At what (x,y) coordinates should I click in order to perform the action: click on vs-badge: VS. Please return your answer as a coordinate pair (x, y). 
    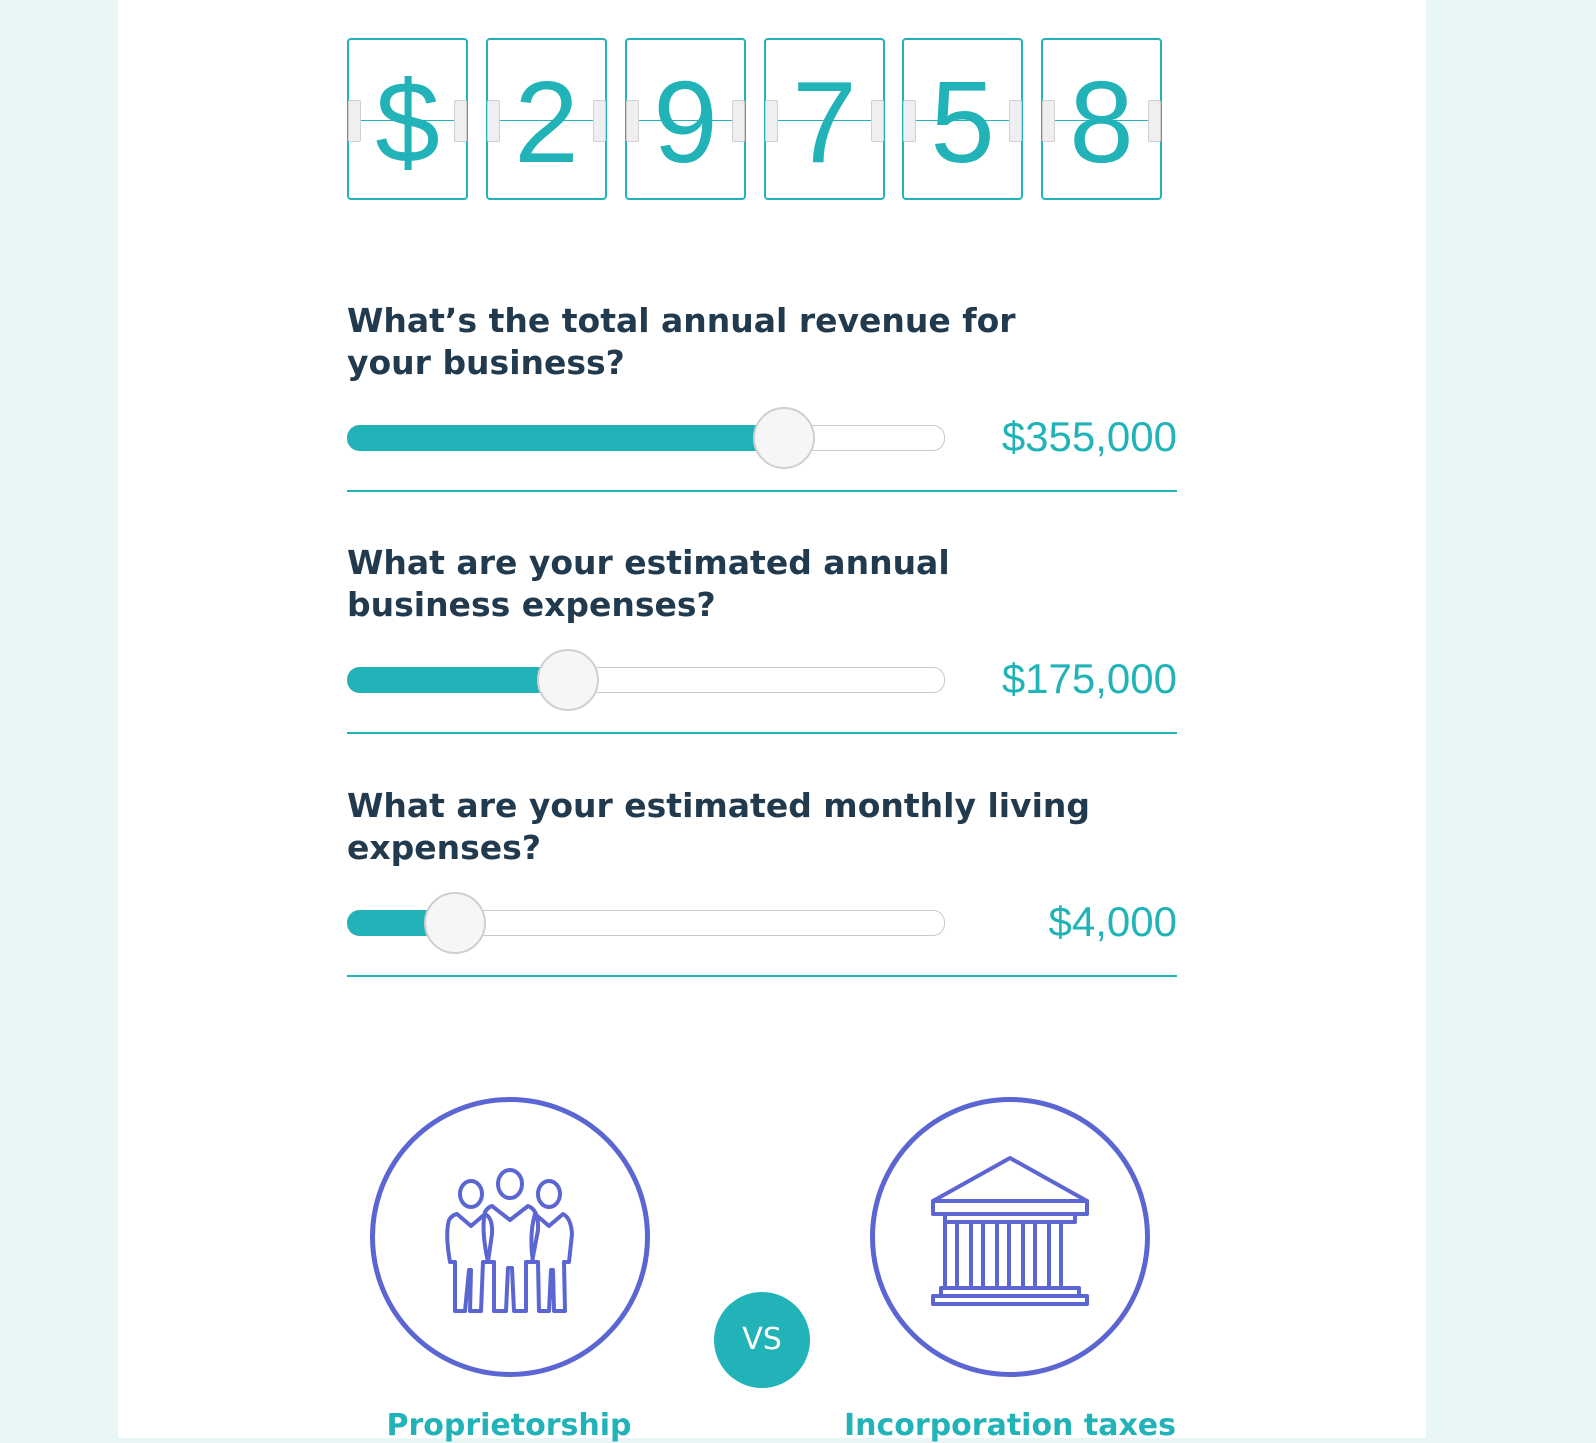
    Looking at the image, I should click on (762, 1340).